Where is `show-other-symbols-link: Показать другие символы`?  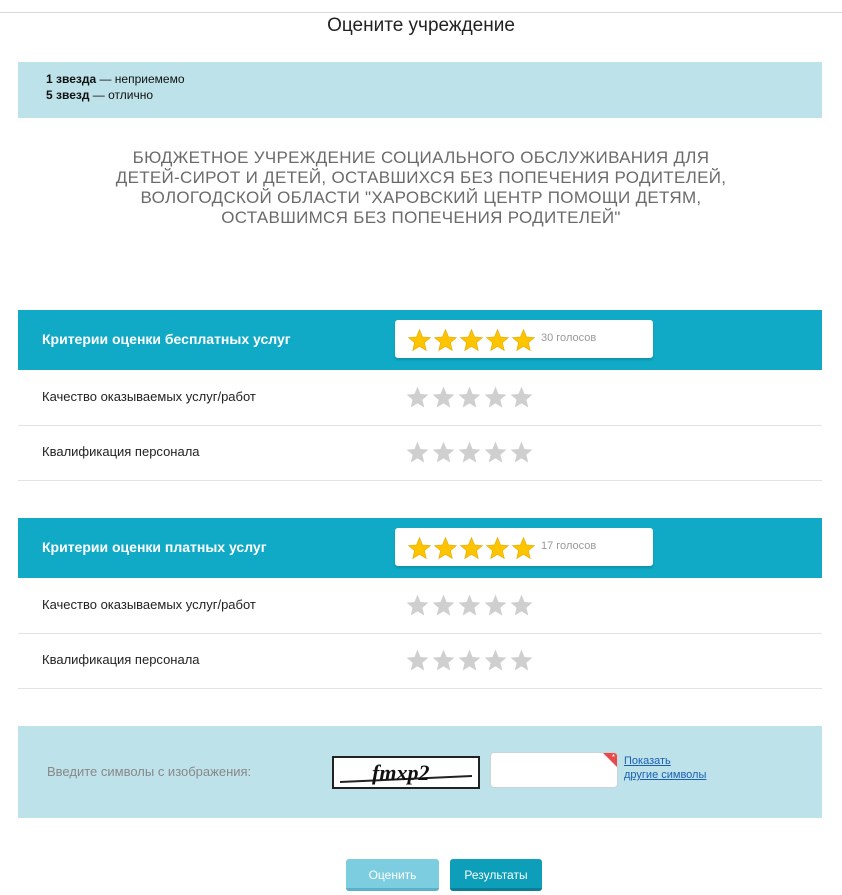 show-other-symbols-link: Показать другие символы is located at coordinates (665, 768).